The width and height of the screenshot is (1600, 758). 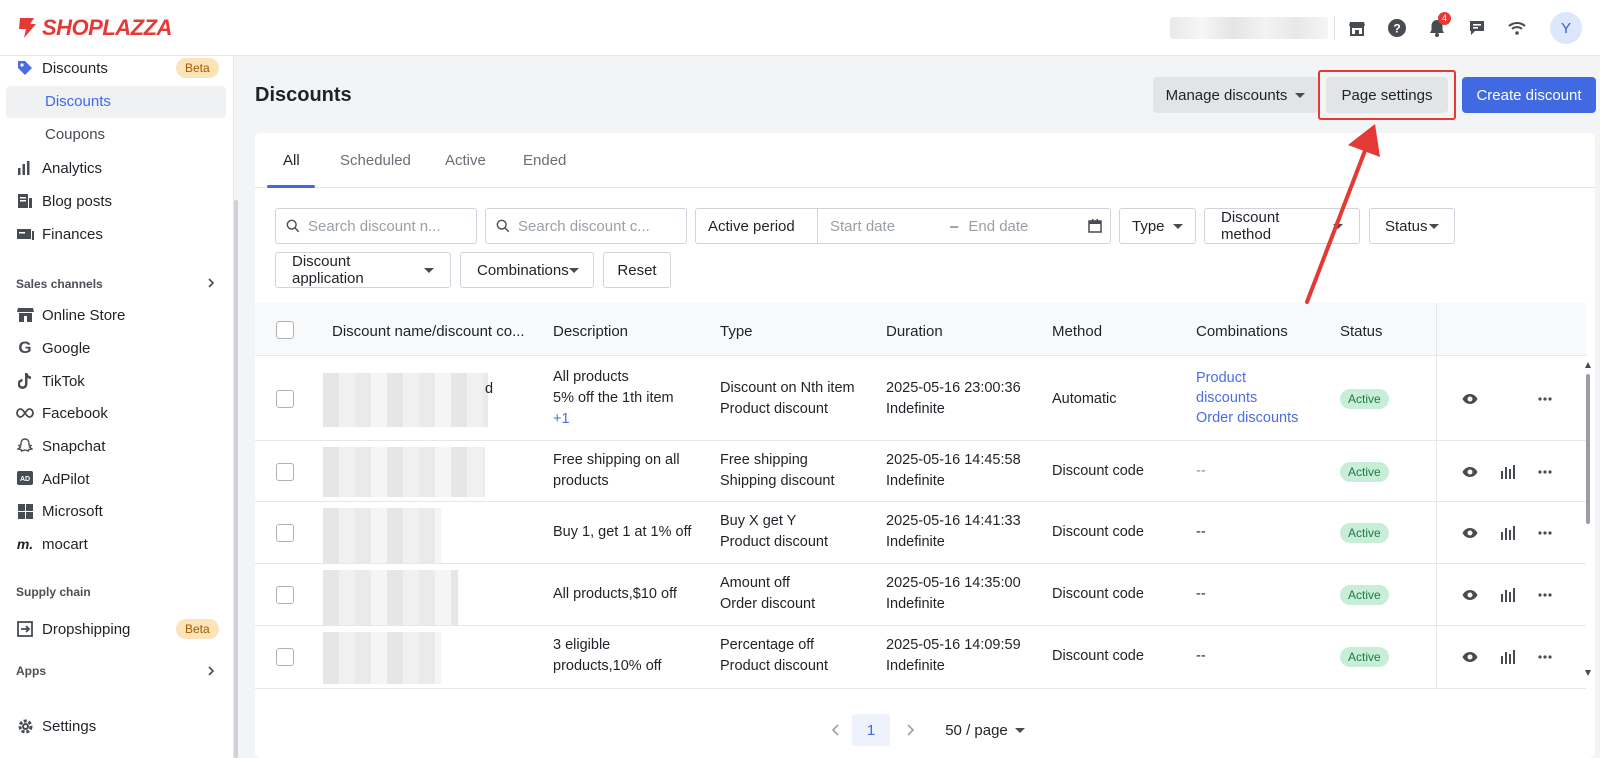 I want to click on sidebar-item-analytics: Analytics, so click(x=59, y=168).